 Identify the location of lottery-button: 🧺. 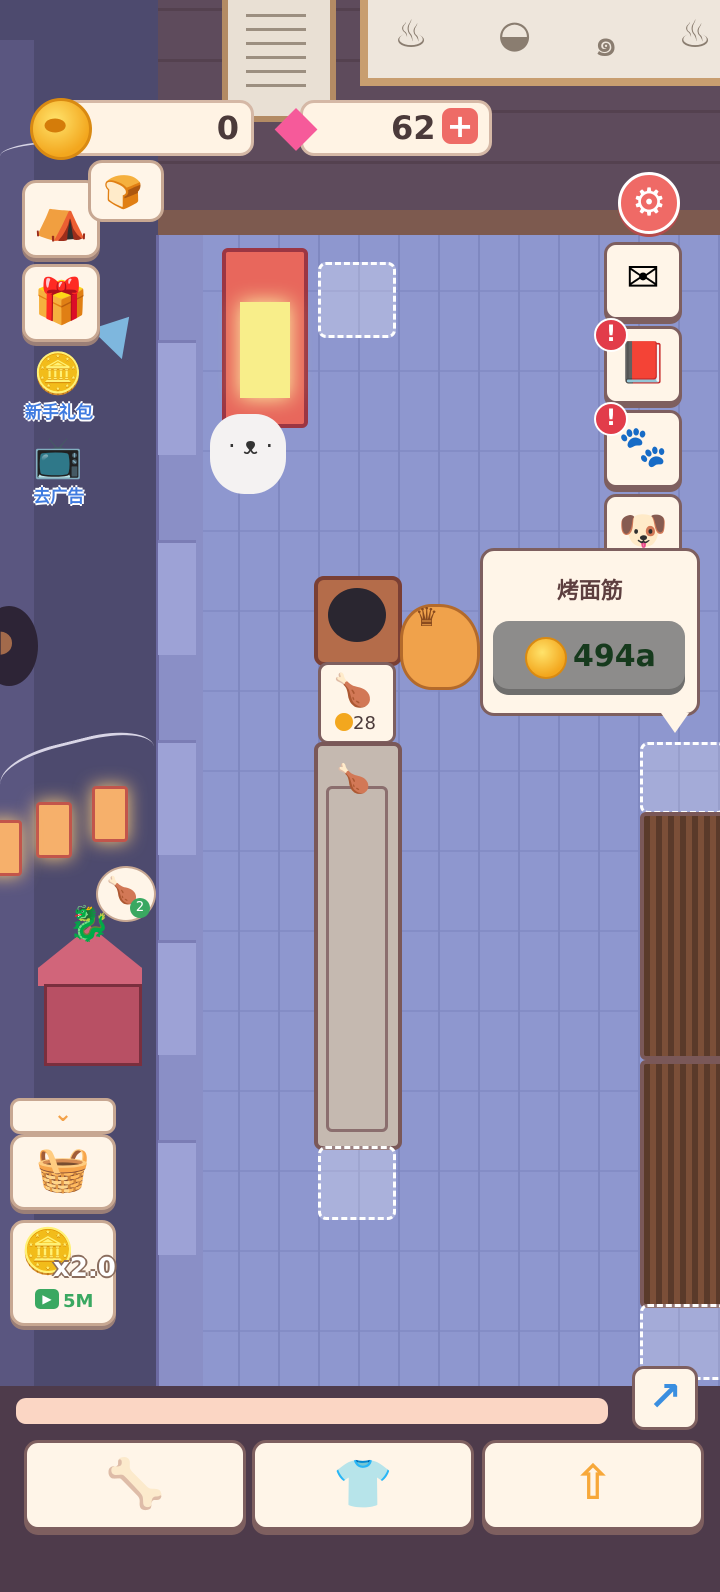
(63, 1172).